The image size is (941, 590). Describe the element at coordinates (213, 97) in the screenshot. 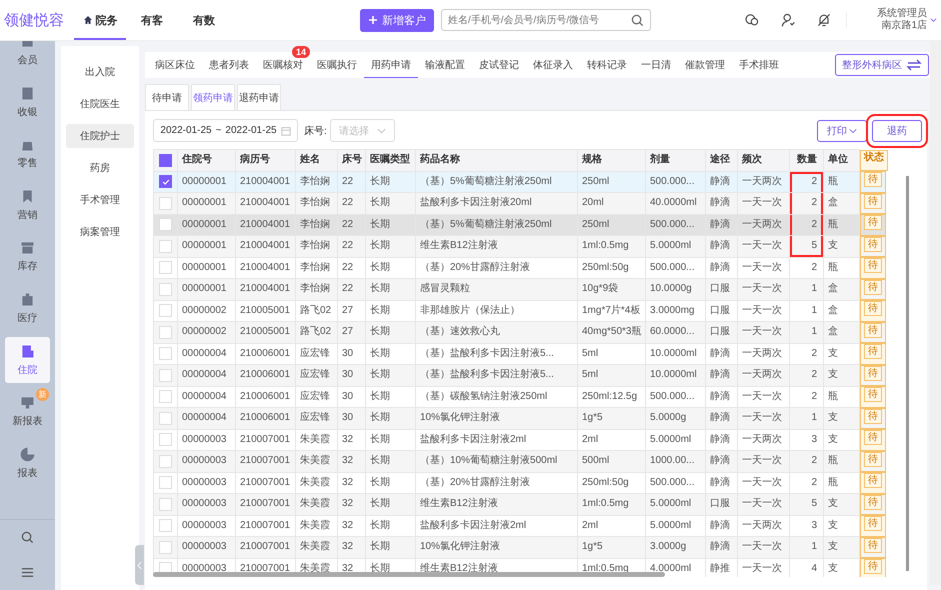

I see `sub-tab: 领药申请` at that location.